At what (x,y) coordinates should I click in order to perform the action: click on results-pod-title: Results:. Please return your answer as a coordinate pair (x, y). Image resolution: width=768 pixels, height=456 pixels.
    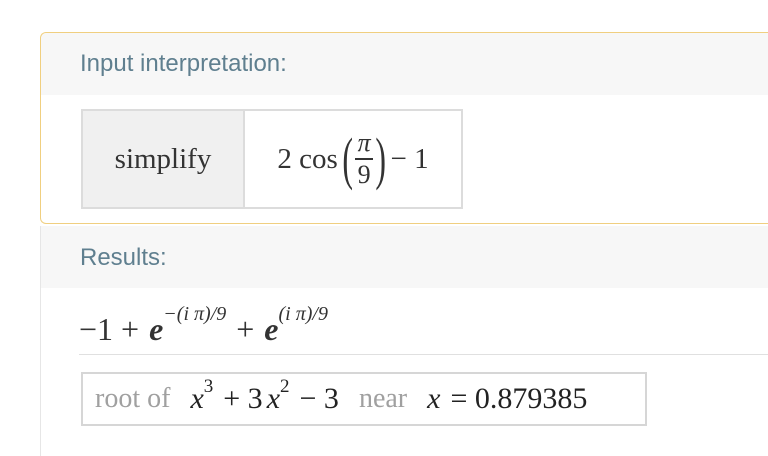
    Looking at the image, I should click on (123, 257).